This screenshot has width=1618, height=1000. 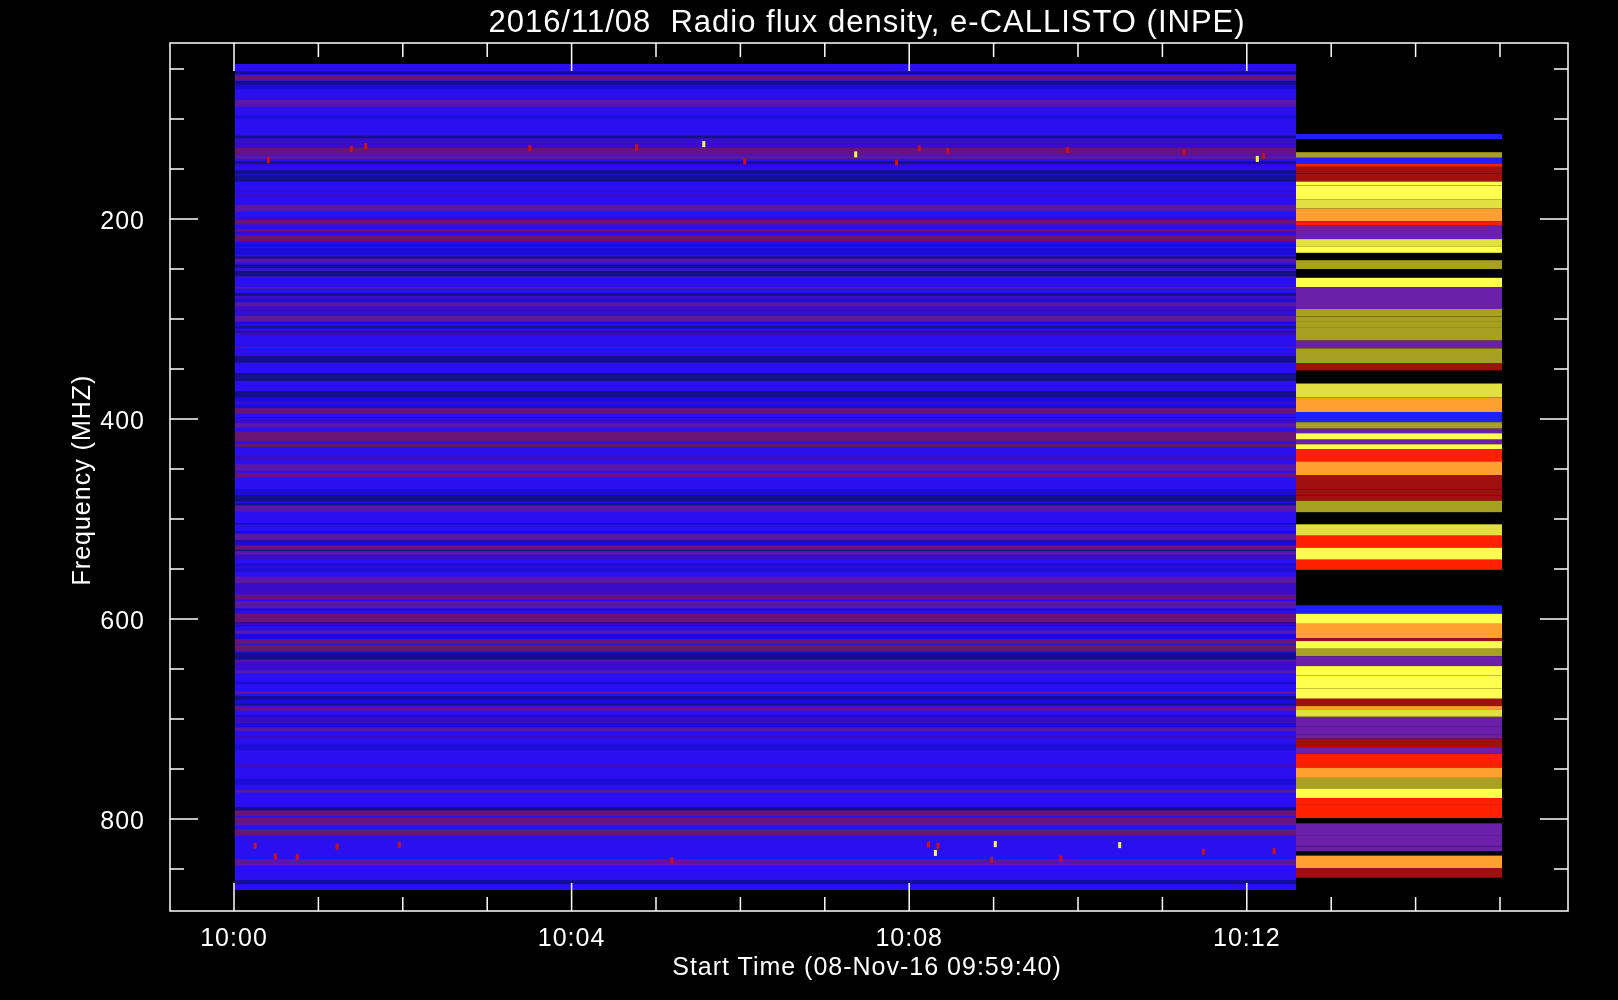 What do you see at coordinates (571, 937) in the screenshot?
I see `x-tick-label: 10:04` at bounding box center [571, 937].